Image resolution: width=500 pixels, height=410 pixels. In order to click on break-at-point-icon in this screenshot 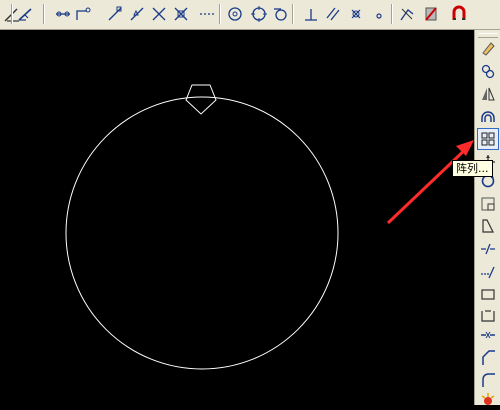, I will do `click(488, 294)`.